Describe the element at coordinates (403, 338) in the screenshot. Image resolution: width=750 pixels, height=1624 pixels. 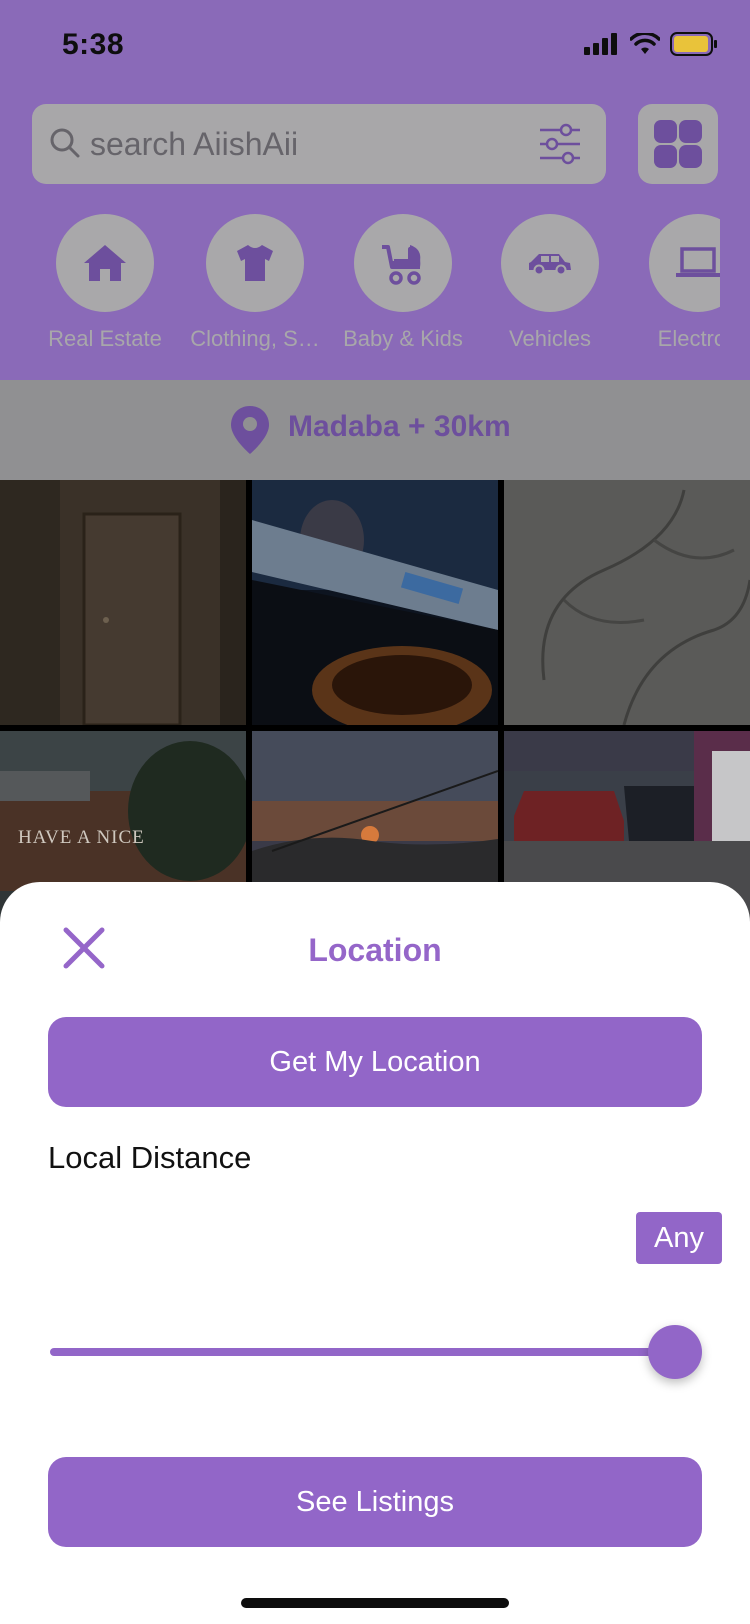
I see `category-label: Baby & Kids` at that location.